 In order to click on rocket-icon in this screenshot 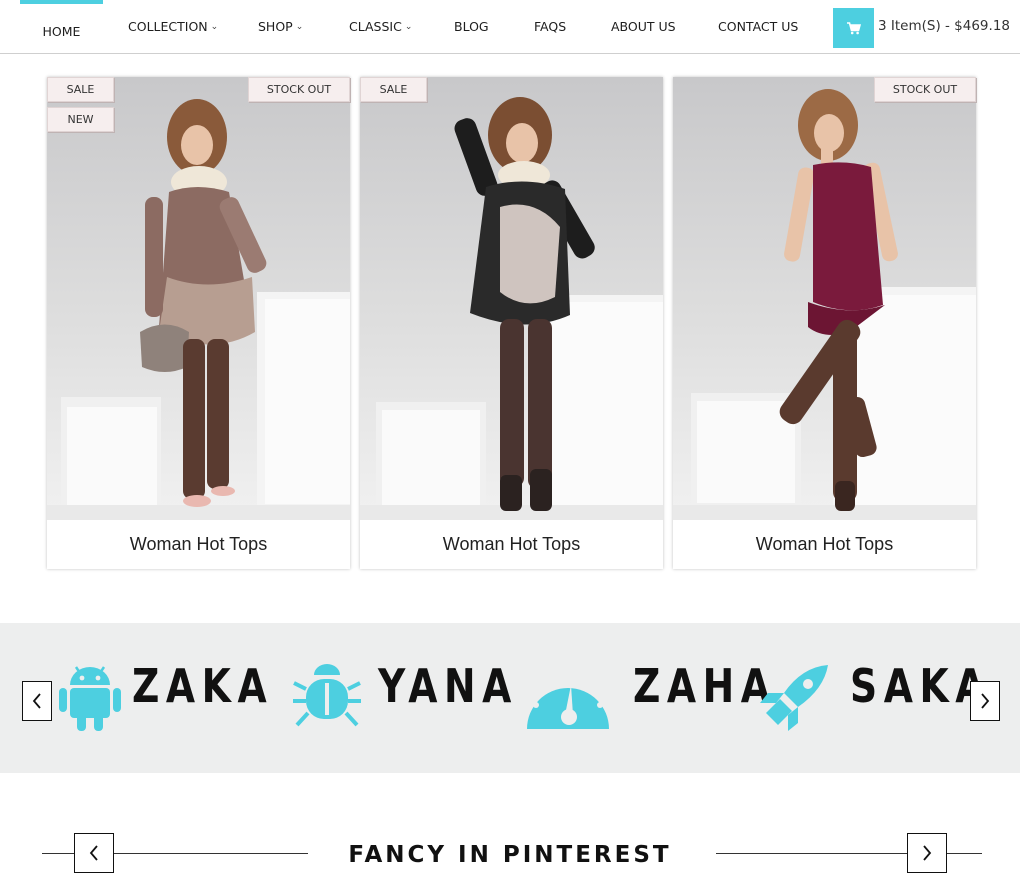, I will do `click(794, 698)`.